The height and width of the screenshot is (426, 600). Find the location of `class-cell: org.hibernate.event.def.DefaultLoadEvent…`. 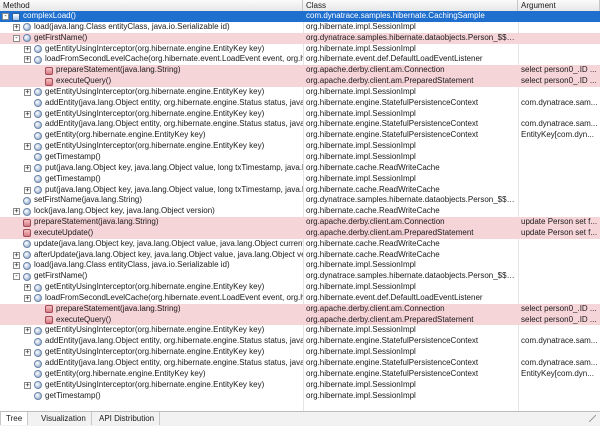

class-cell: org.hibernate.event.def.DefaultLoadEvent… is located at coordinates (394, 297).